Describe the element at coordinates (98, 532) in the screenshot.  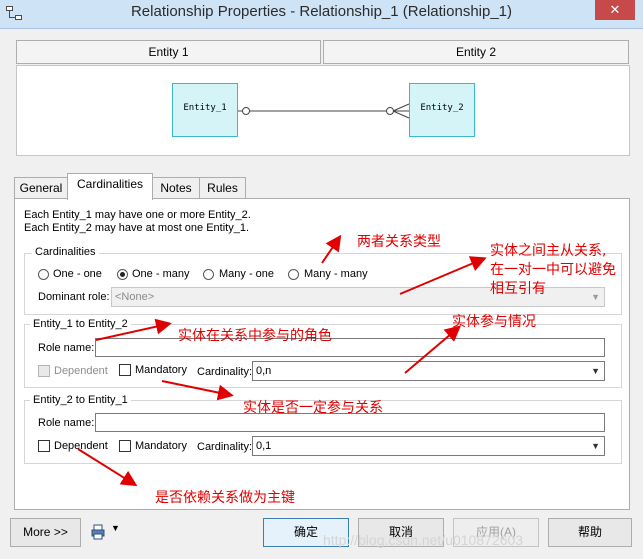
I see `printer-icon` at that location.